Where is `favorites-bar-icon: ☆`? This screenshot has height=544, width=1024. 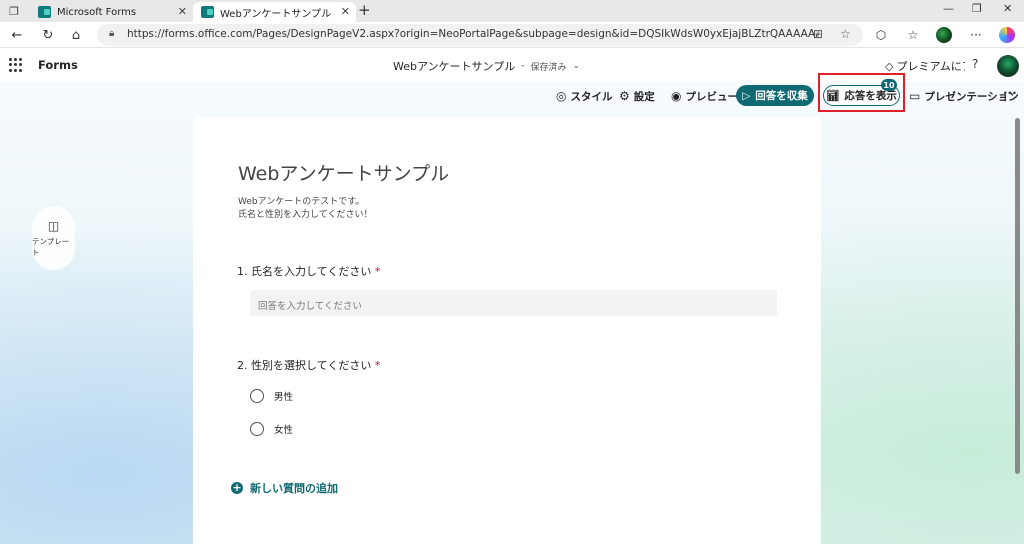
favorites-bar-icon: ☆ is located at coordinates (913, 35).